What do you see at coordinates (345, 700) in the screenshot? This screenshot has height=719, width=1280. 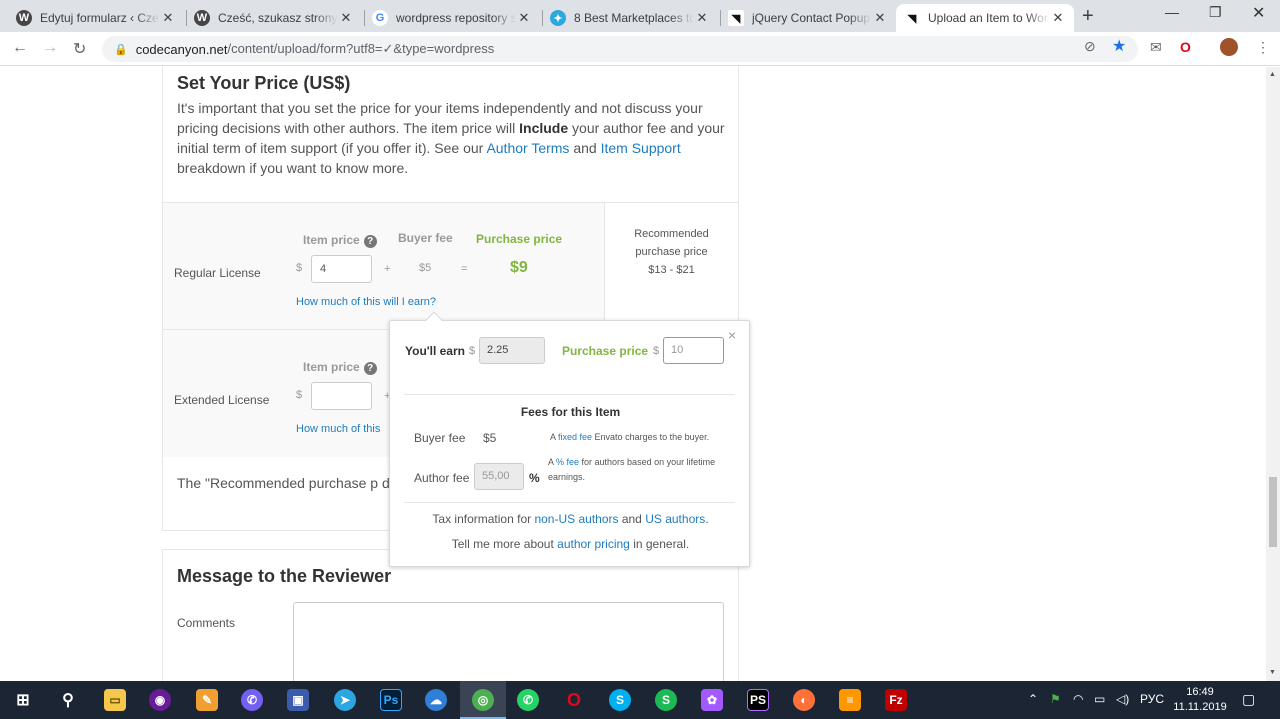 I see `telegram-icon: ➤` at bounding box center [345, 700].